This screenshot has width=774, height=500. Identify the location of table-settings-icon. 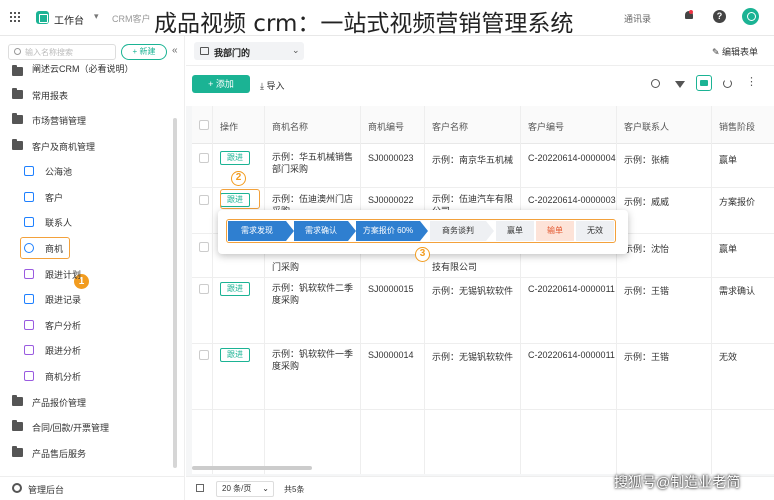
(200, 488).